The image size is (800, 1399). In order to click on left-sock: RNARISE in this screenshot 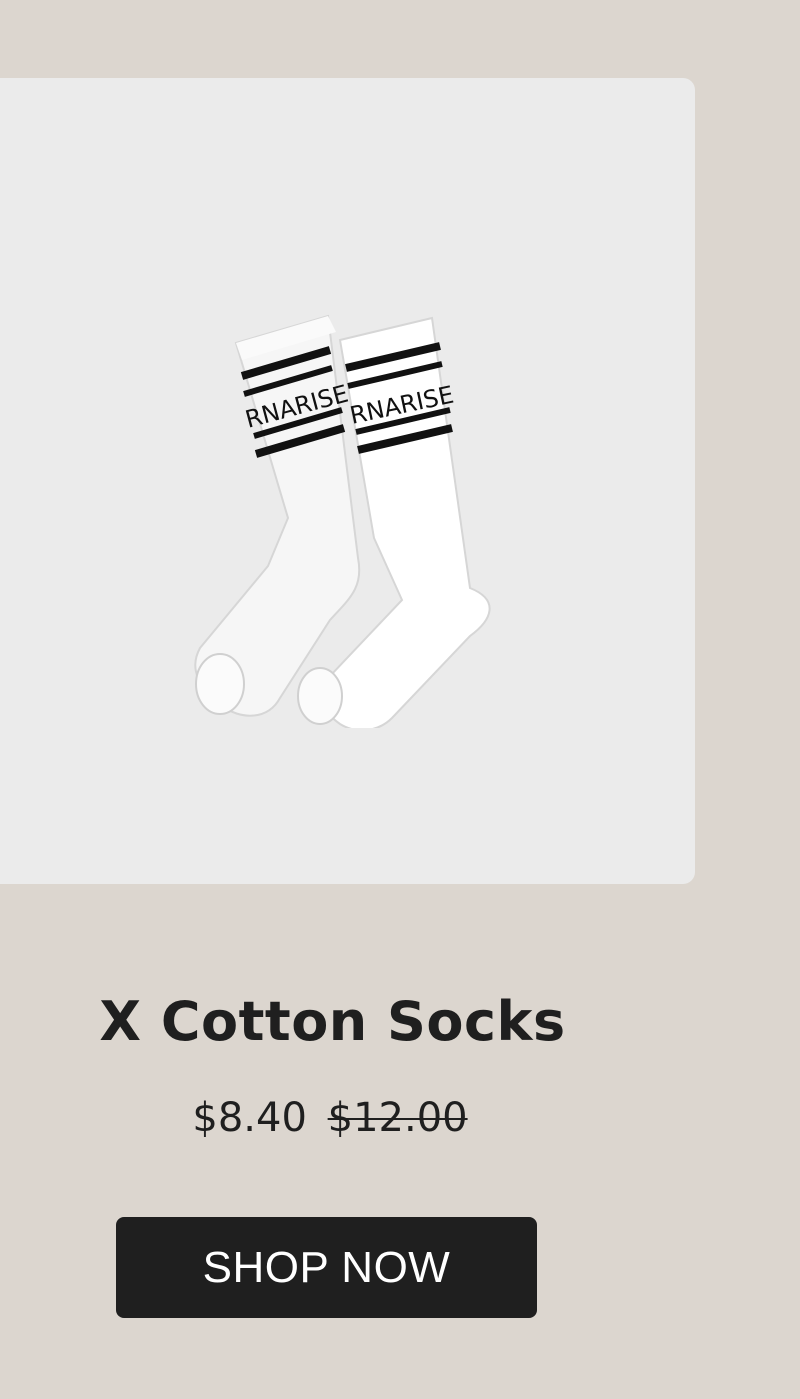, I will do `click(277, 515)`.